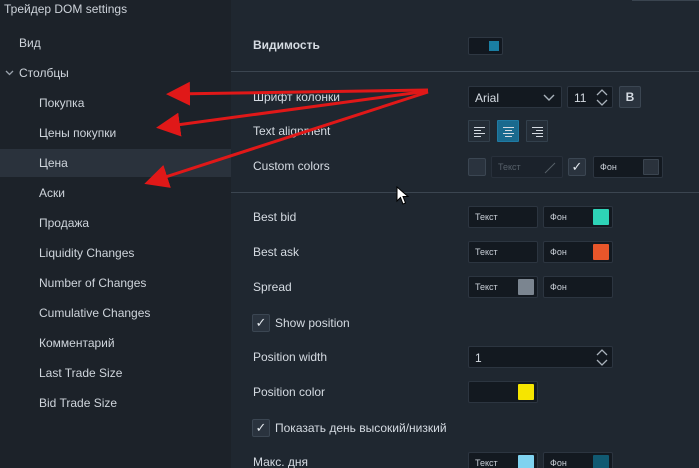 This screenshot has width=699, height=468. What do you see at coordinates (403, 195) in the screenshot?
I see `mouse-cursor-icon` at bounding box center [403, 195].